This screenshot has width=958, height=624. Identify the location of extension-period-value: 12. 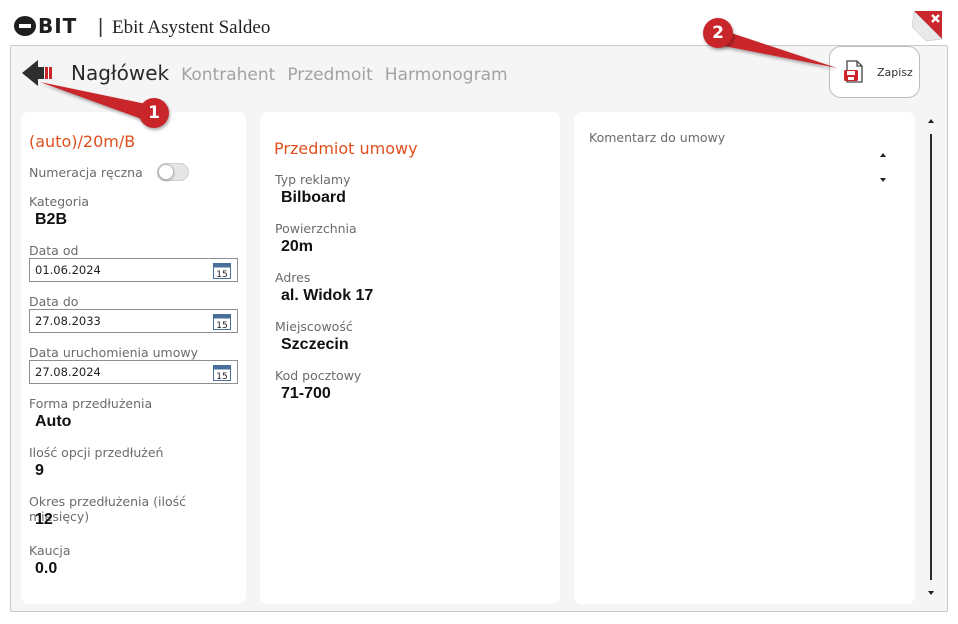
(44, 519).